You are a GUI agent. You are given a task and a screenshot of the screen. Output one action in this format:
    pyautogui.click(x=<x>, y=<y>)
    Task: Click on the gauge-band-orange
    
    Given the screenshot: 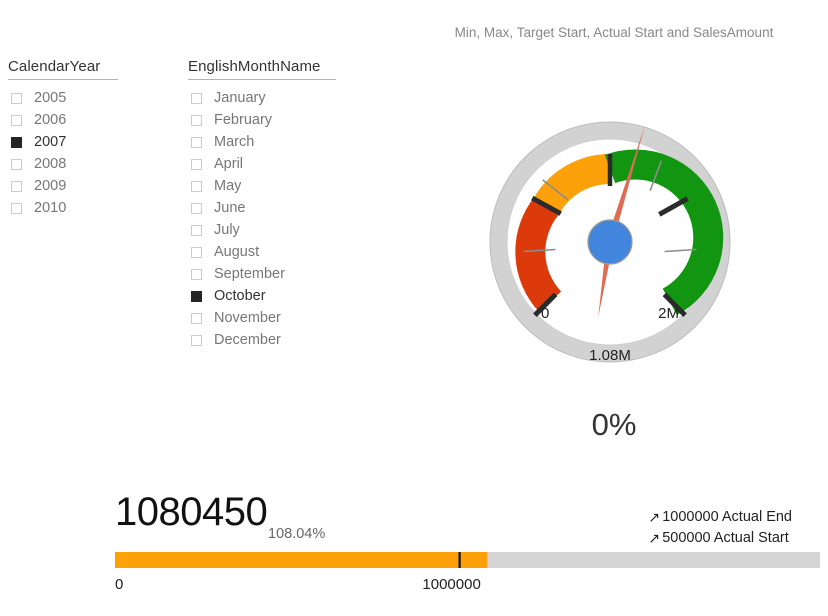 What is the action you would take?
    pyautogui.click(x=572, y=183)
    